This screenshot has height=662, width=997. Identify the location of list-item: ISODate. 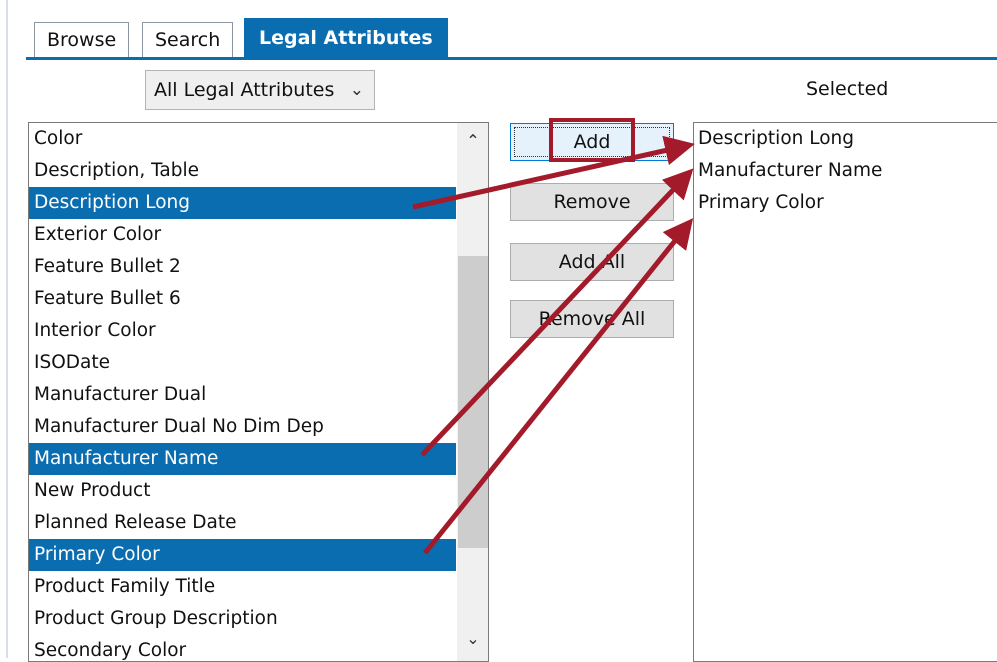
(242, 363).